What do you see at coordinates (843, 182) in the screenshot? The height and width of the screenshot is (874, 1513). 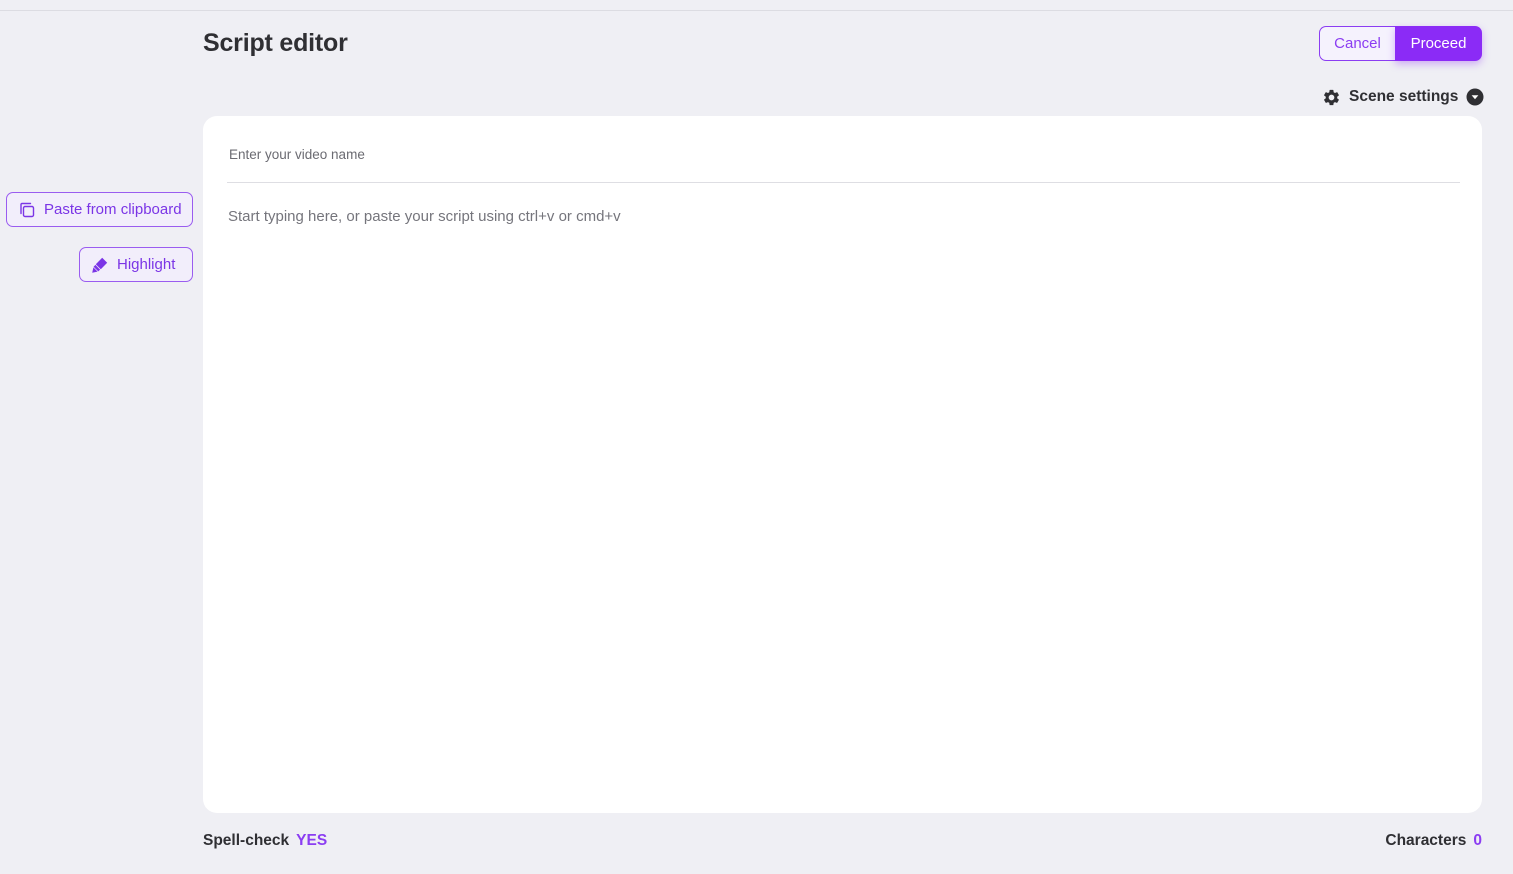 I see `editor-divider` at bounding box center [843, 182].